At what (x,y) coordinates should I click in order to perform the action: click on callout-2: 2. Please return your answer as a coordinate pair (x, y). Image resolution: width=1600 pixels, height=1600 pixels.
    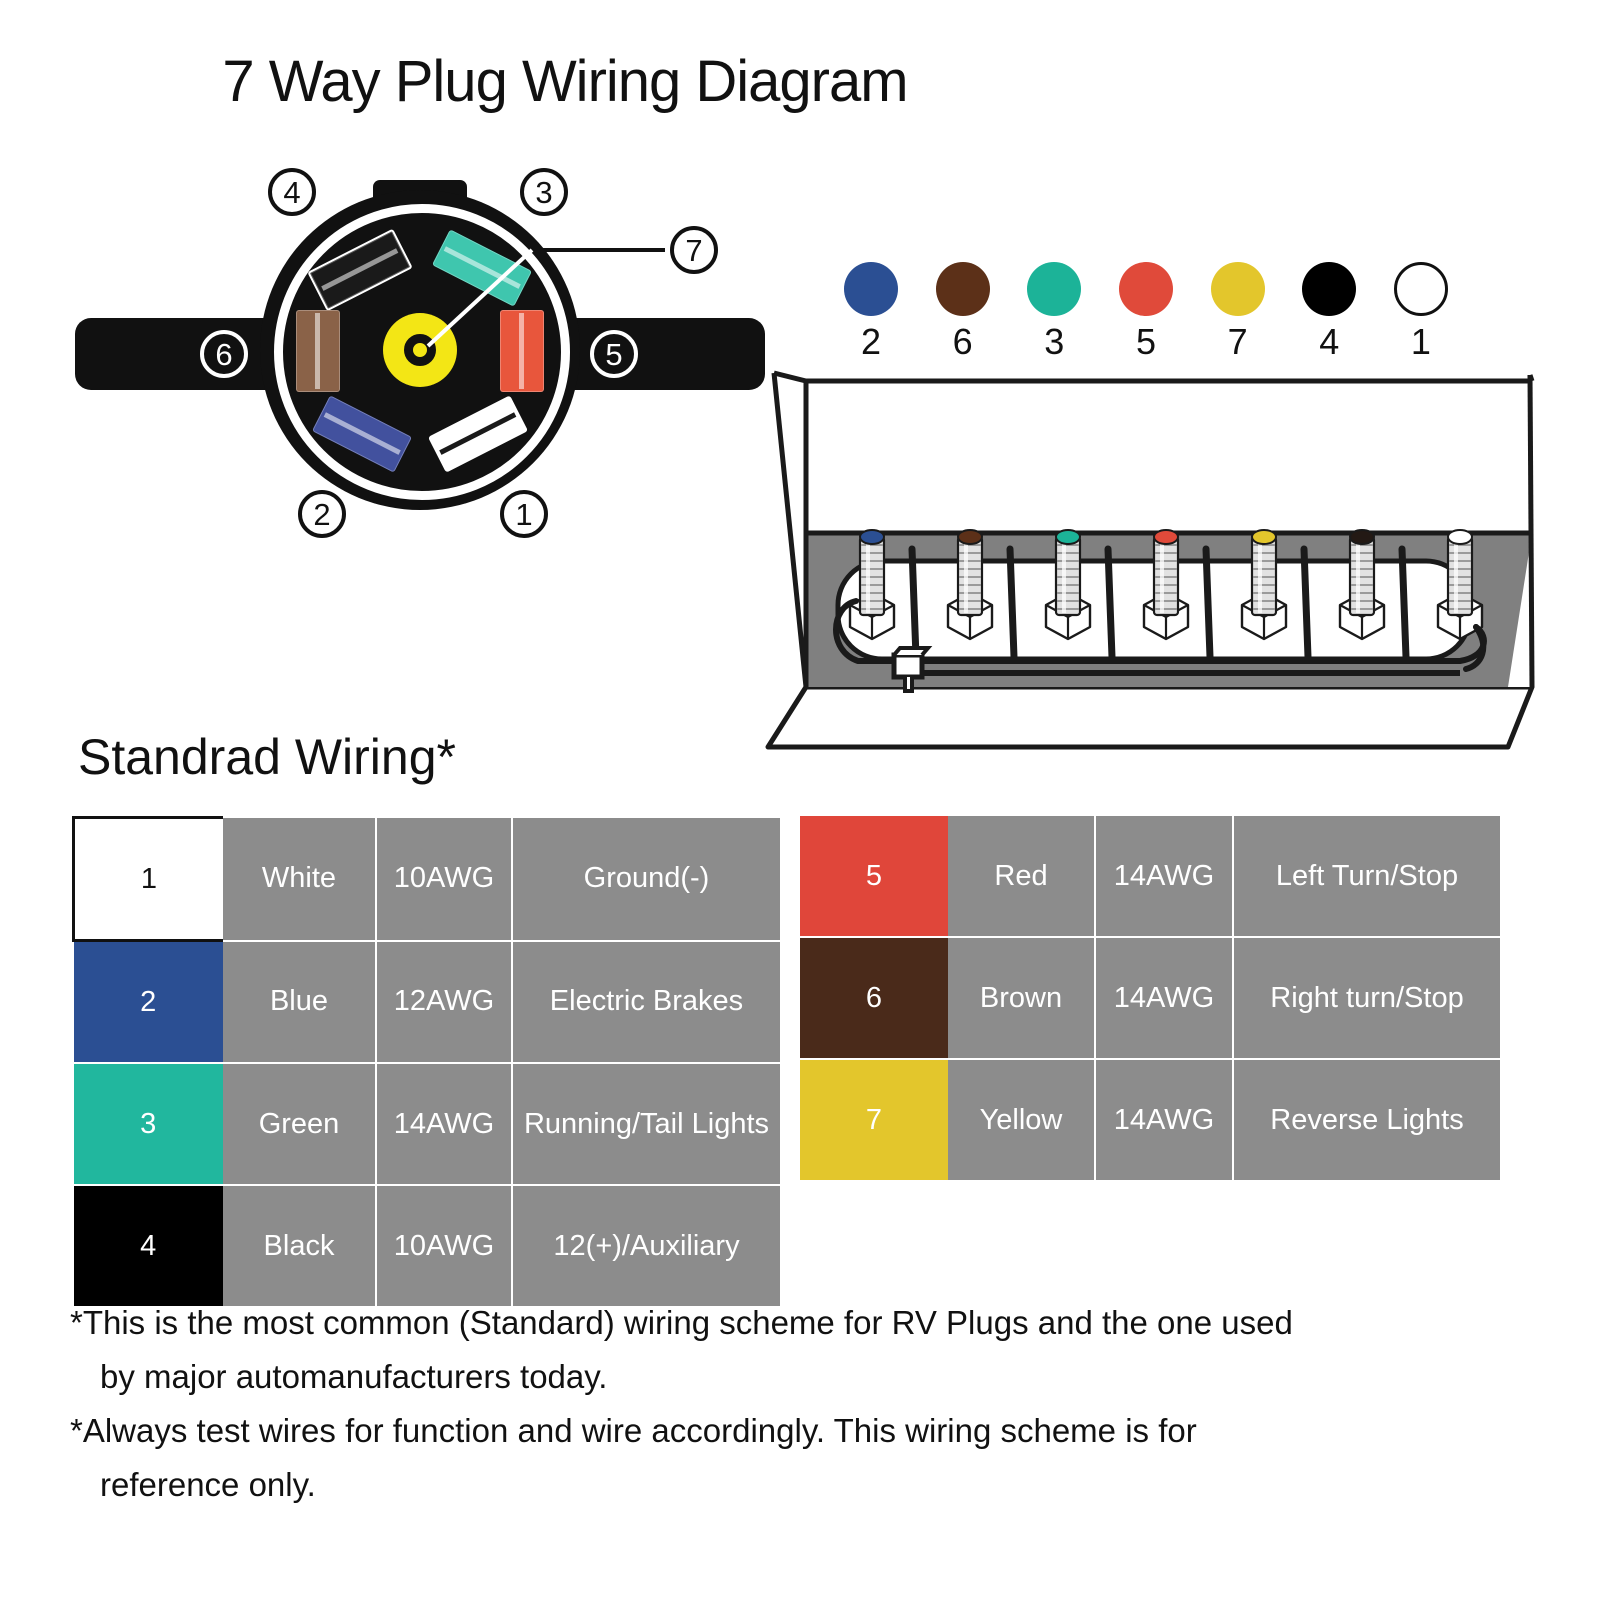
    Looking at the image, I should click on (322, 514).